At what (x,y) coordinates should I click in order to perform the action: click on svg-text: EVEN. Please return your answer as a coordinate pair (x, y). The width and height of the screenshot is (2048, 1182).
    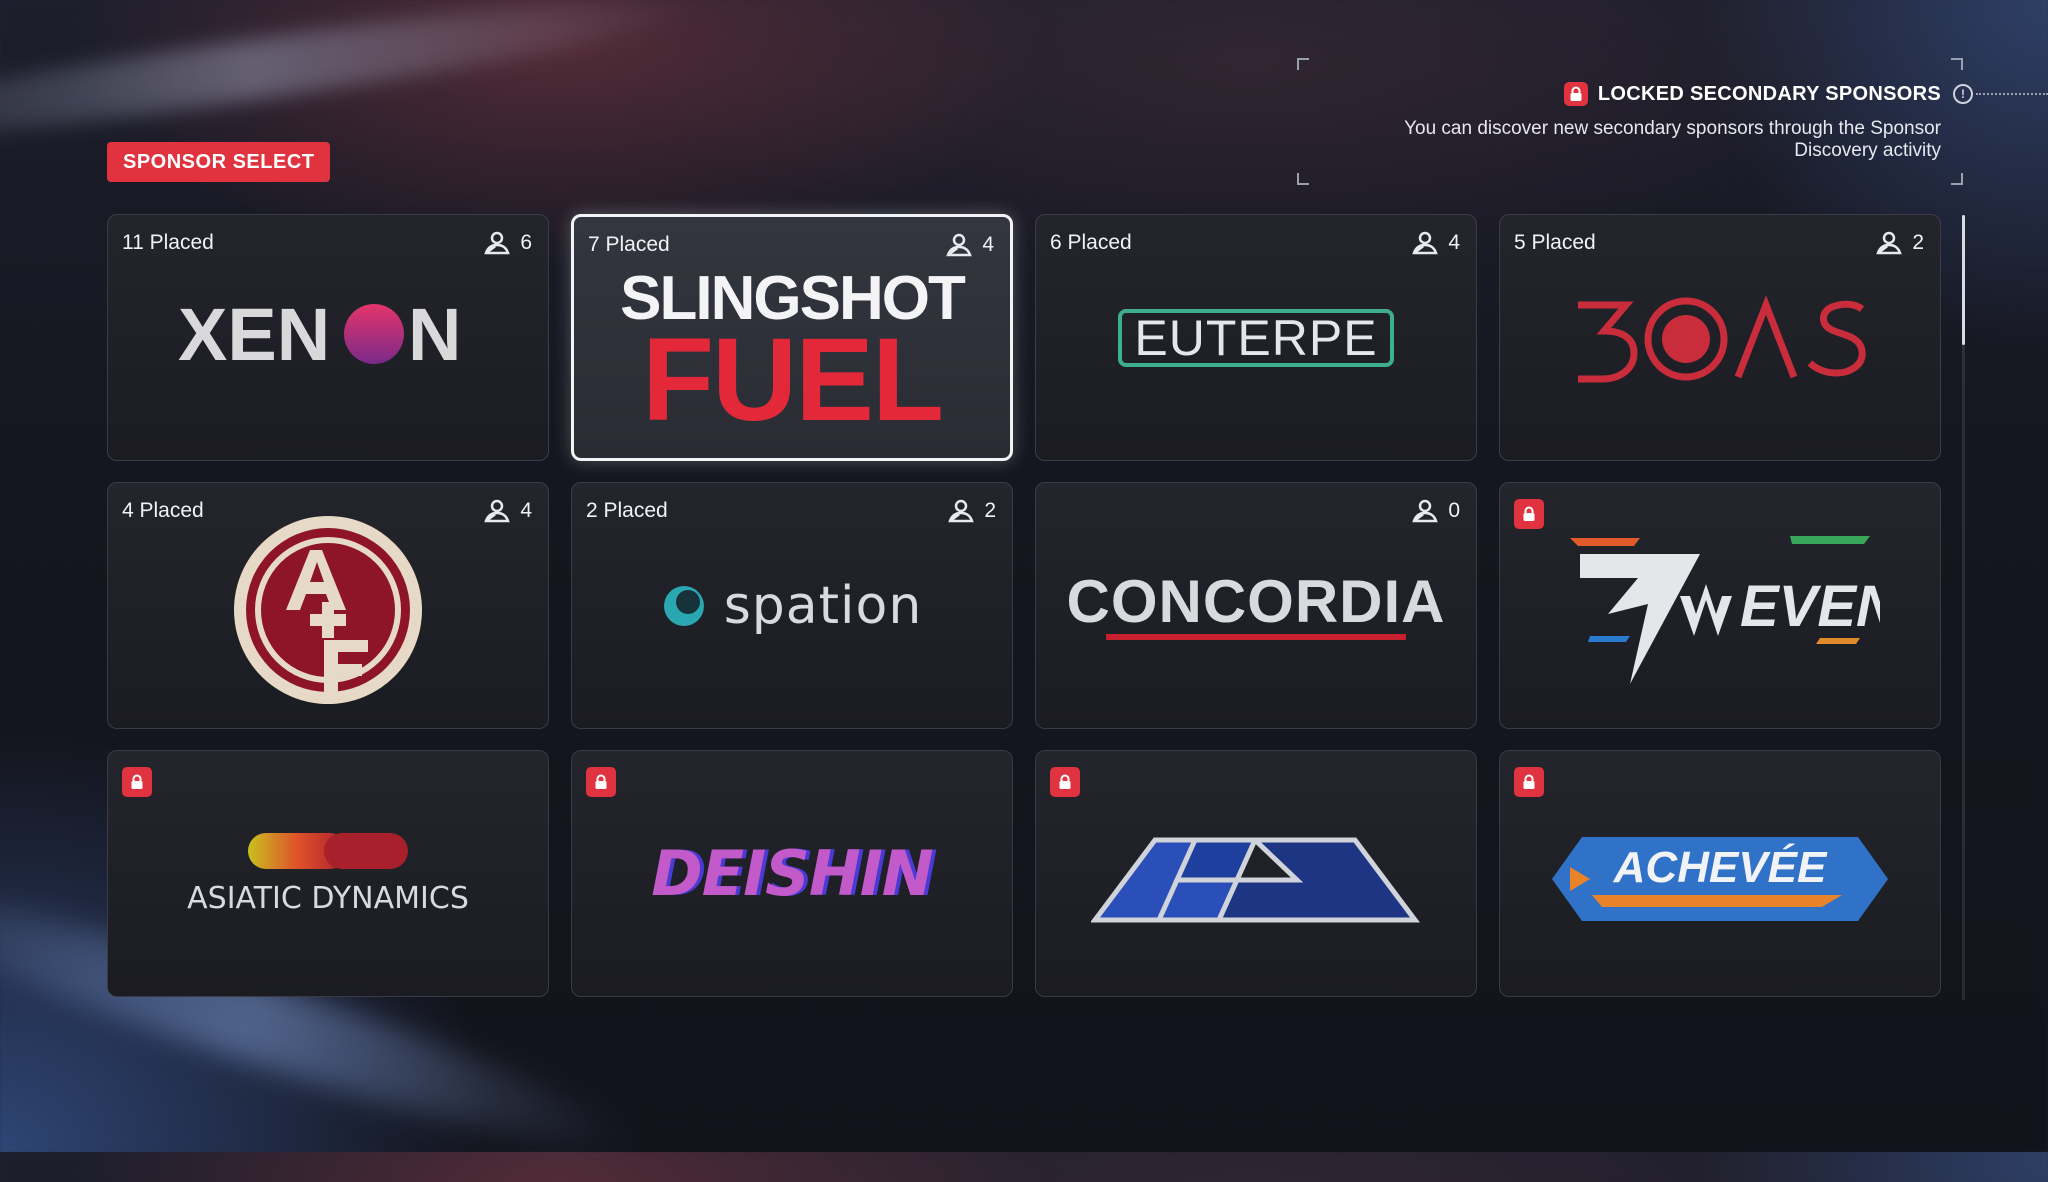
    Looking at the image, I should click on (1810, 606).